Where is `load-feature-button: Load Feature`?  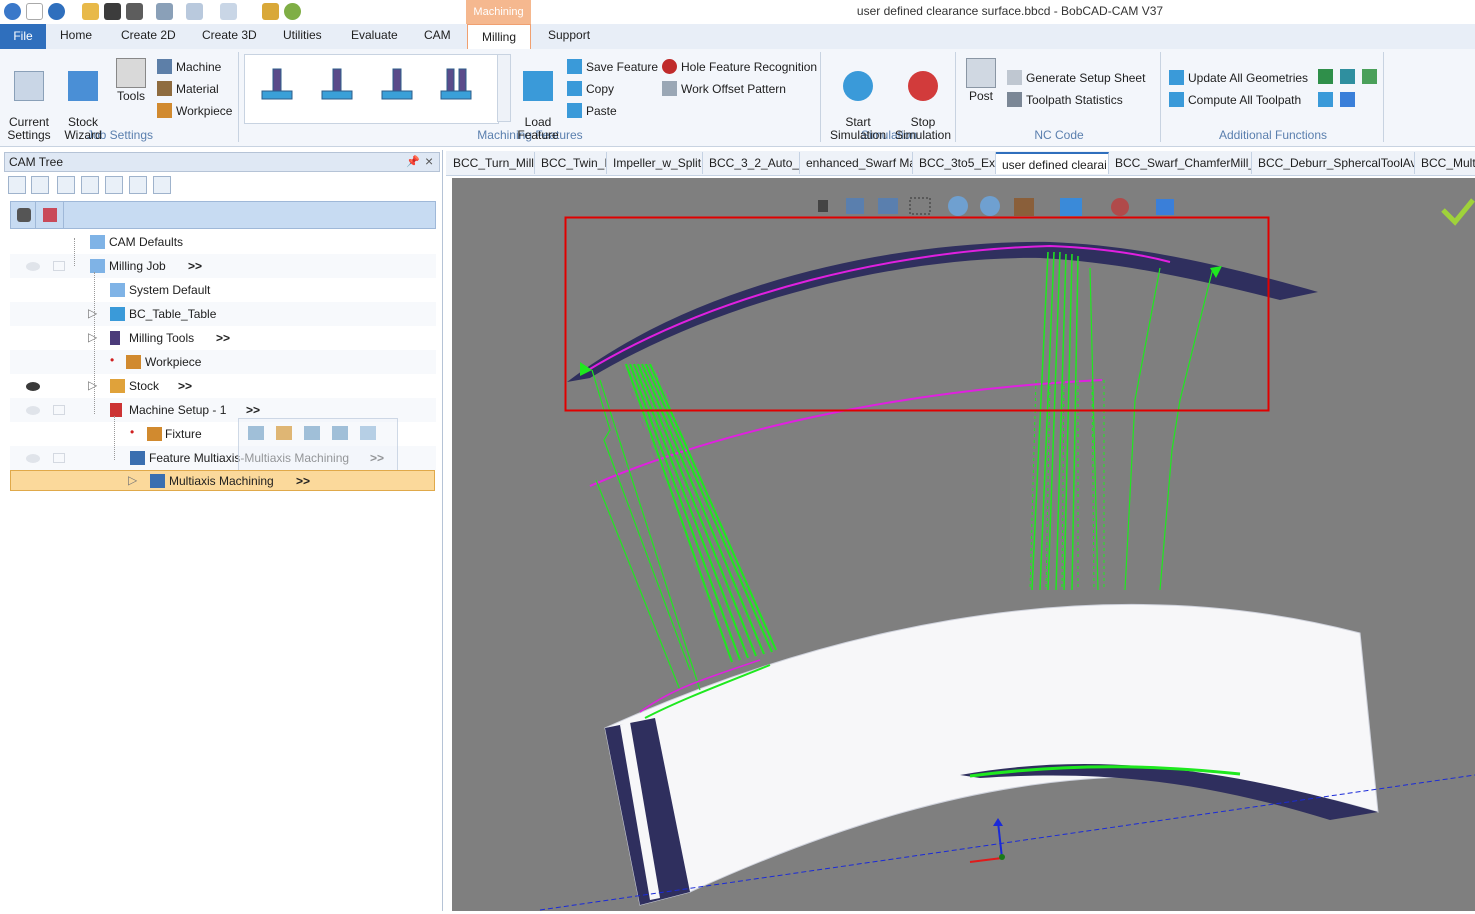 load-feature-button: Load Feature is located at coordinates (538, 100).